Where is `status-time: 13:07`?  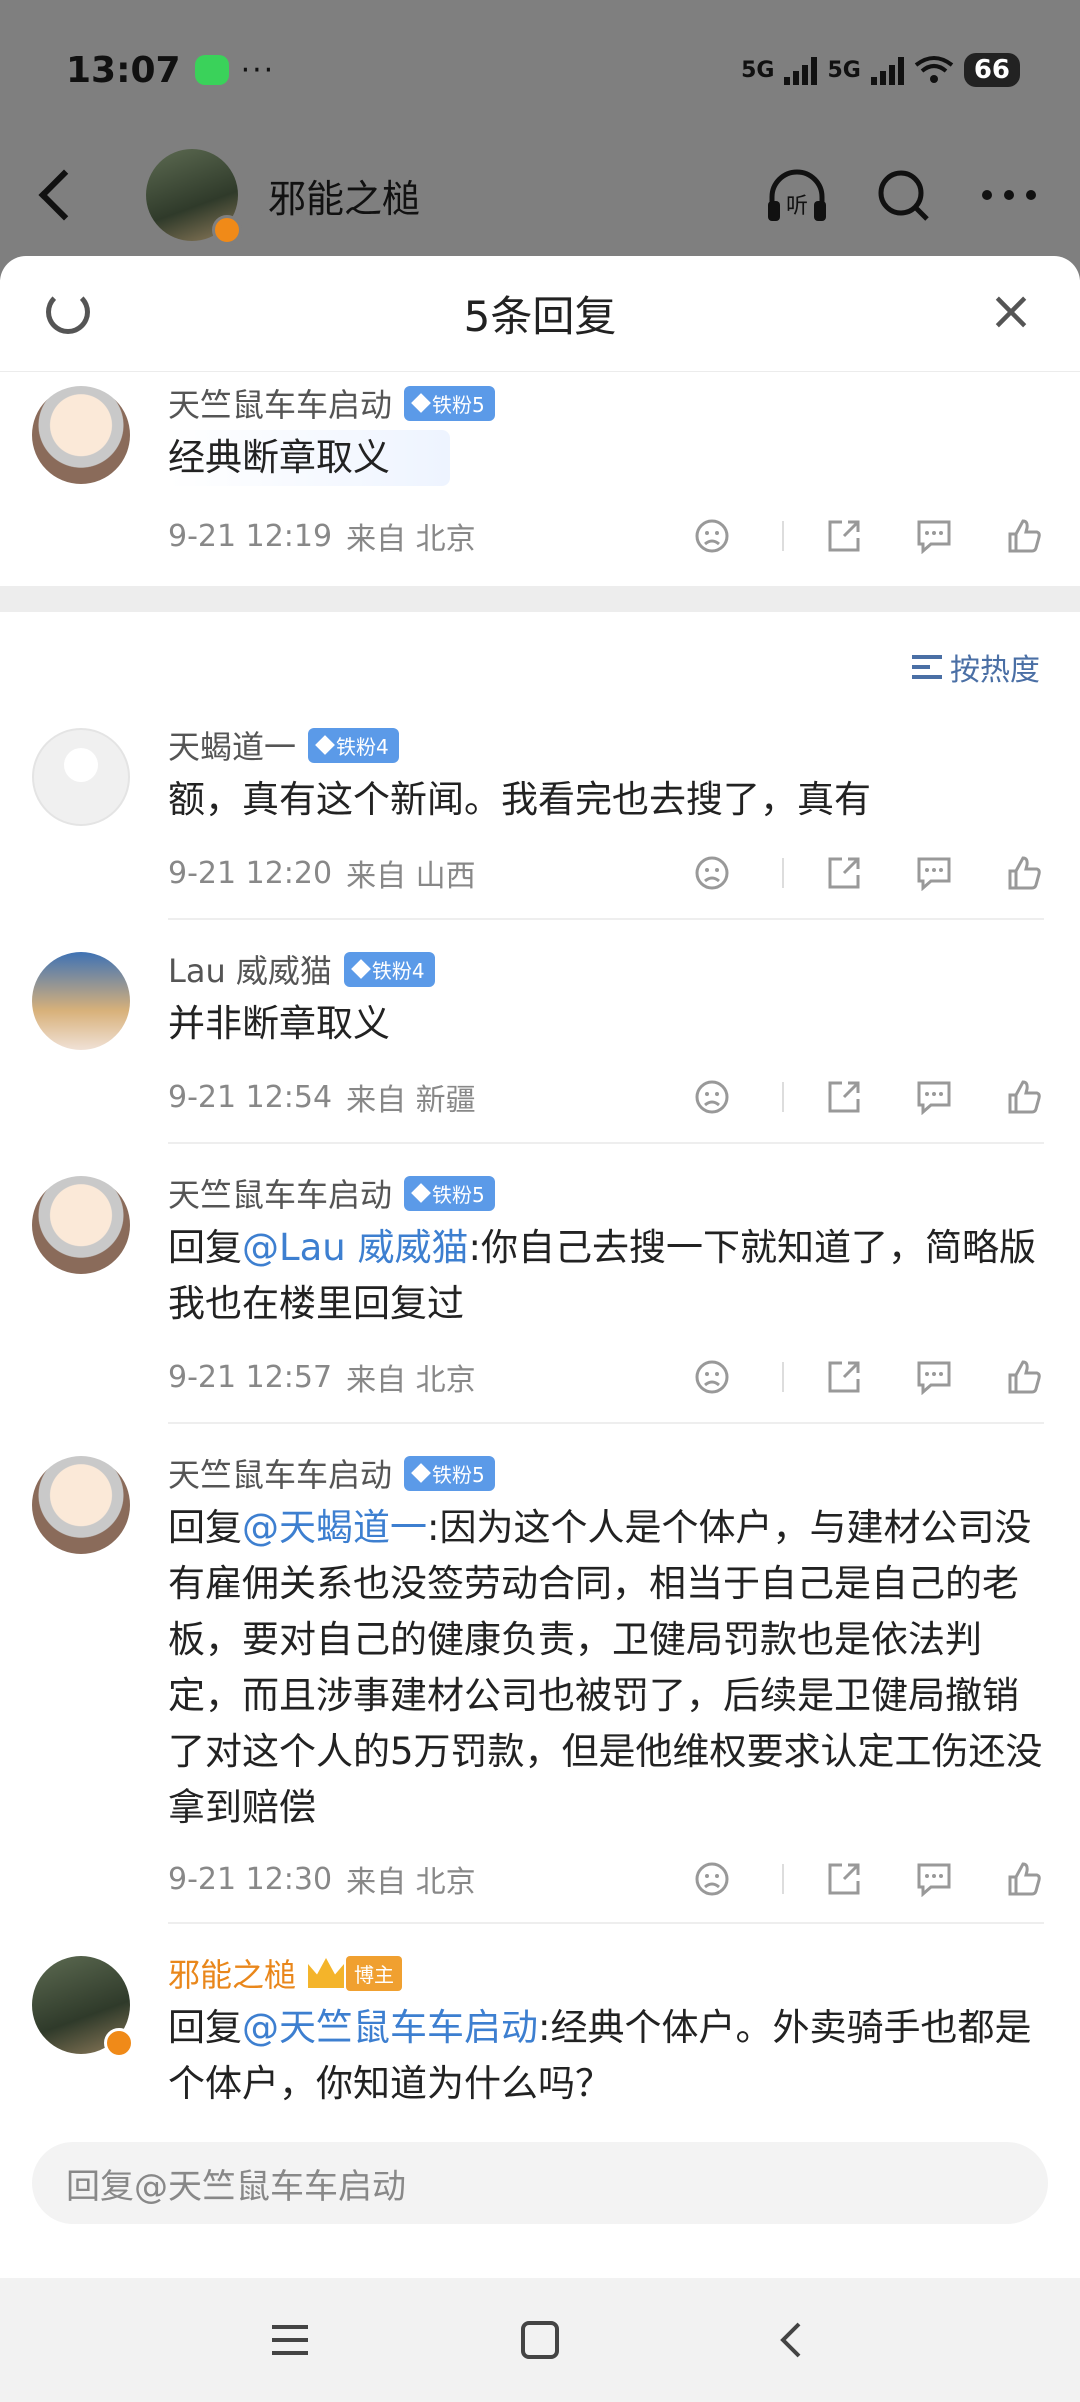 status-time: 13:07 is located at coordinates (123, 70).